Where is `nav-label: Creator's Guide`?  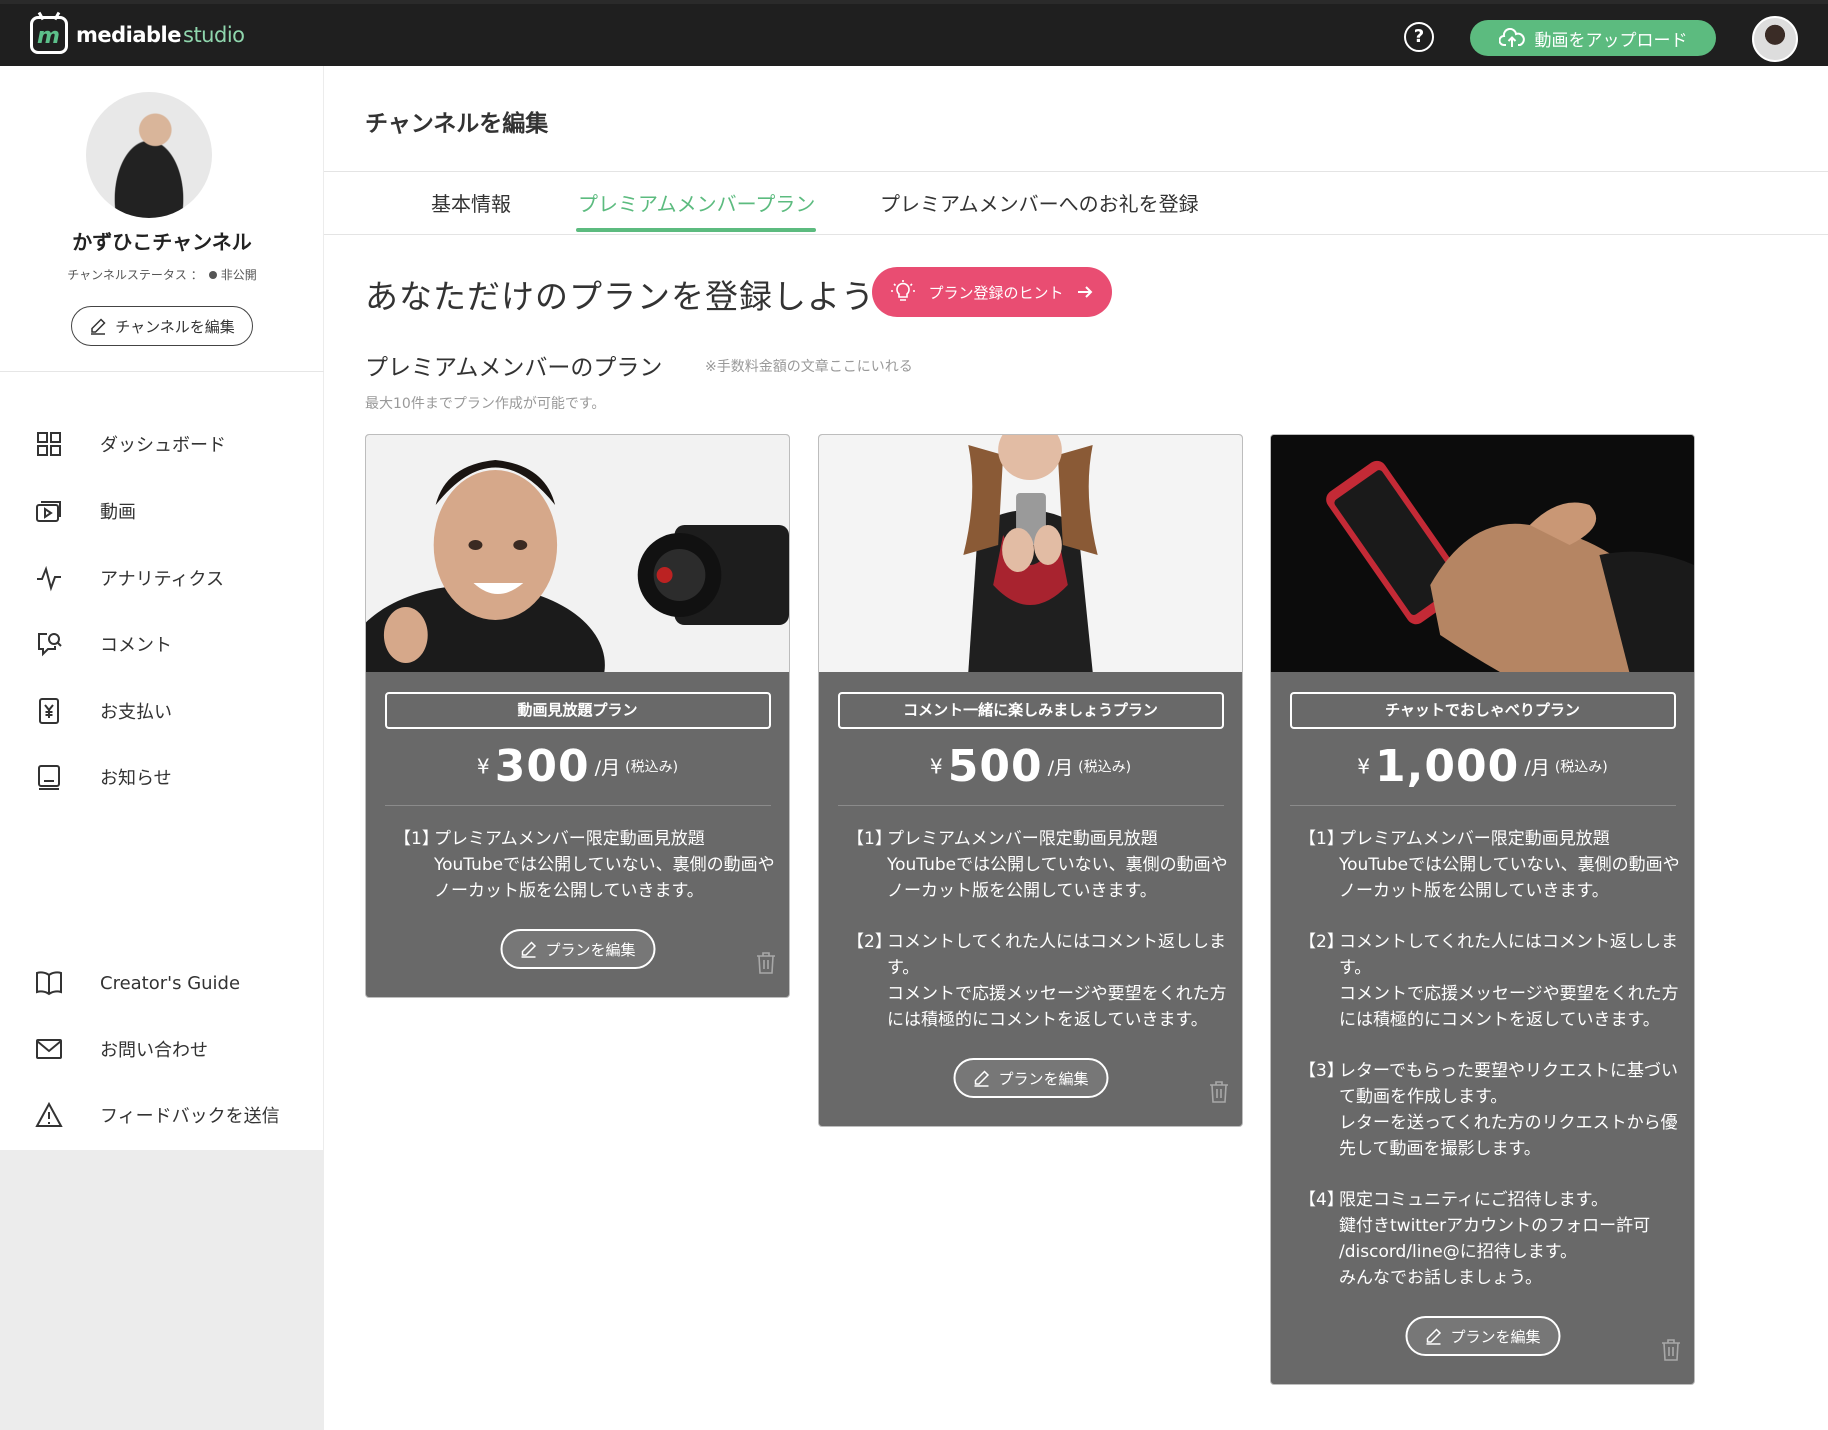 nav-label: Creator's Guide is located at coordinates (170, 983).